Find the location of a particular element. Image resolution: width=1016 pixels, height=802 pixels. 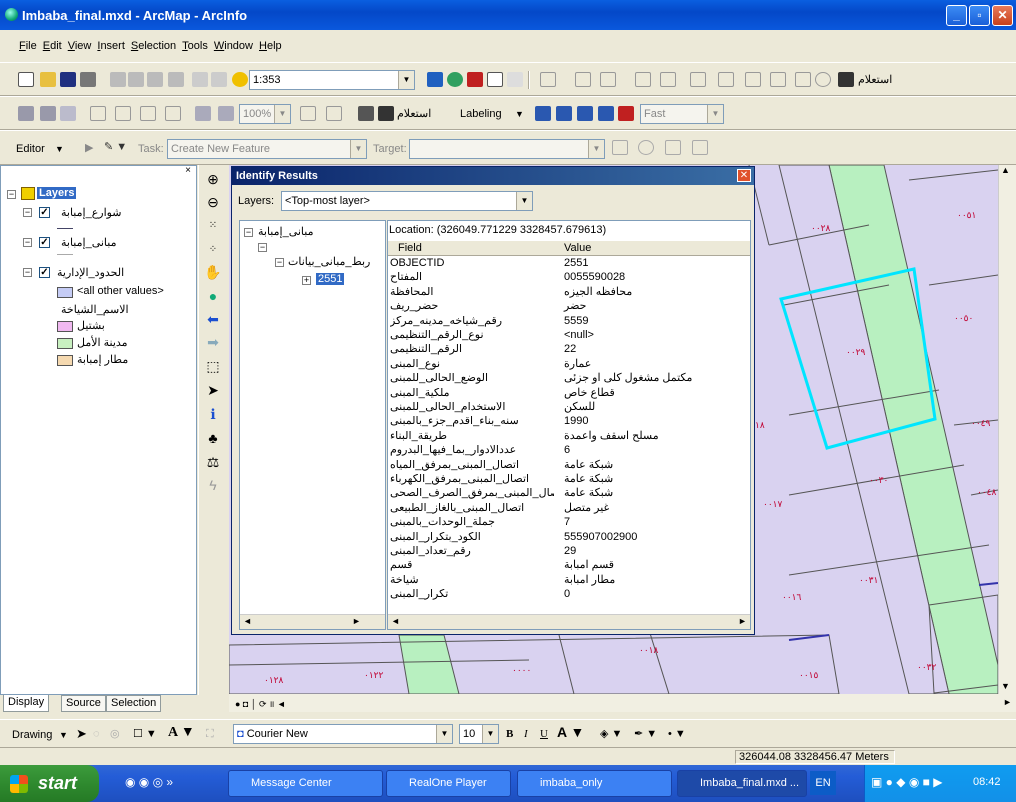

attribute-row: المفتاح 0055590028 is located at coordinates (569, 277).